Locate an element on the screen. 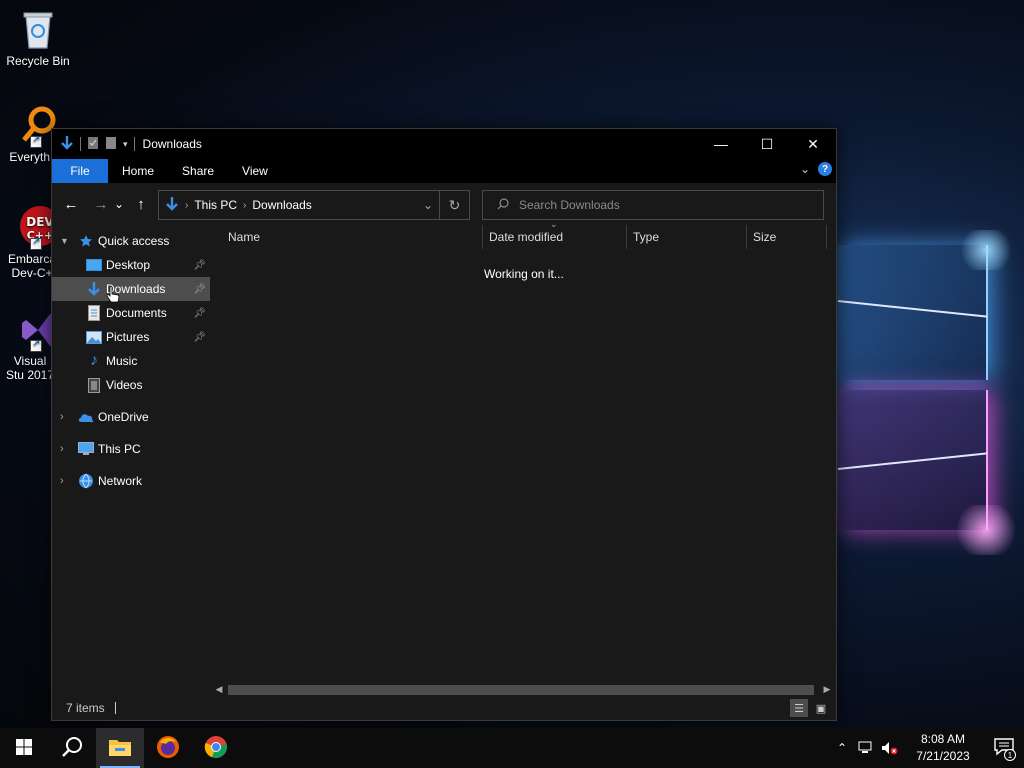  clock-date: 7/21/2023 is located at coordinates (943, 756).